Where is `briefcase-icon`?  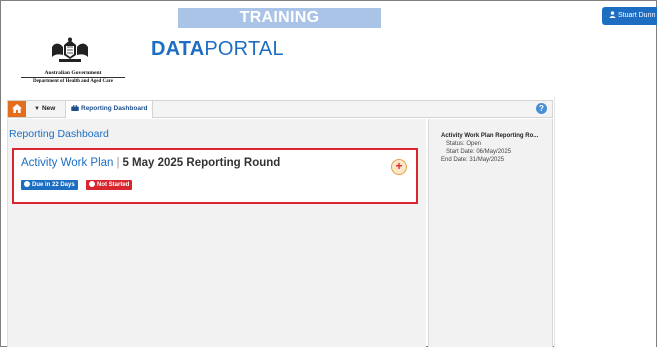 briefcase-icon is located at coordinates (75, 108).